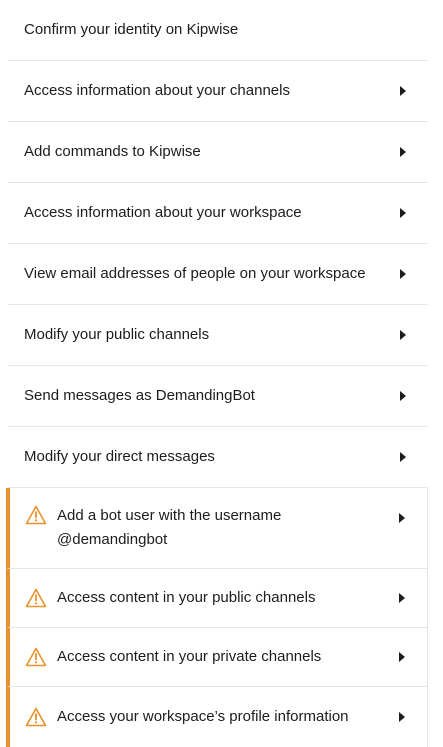 This screenshot has height=747, width=443. What do you see at coordinates (169, 515) in the screenshot?
I see `warning-label-line1: Add a bot user with the username` at bounding box center [169, 515].